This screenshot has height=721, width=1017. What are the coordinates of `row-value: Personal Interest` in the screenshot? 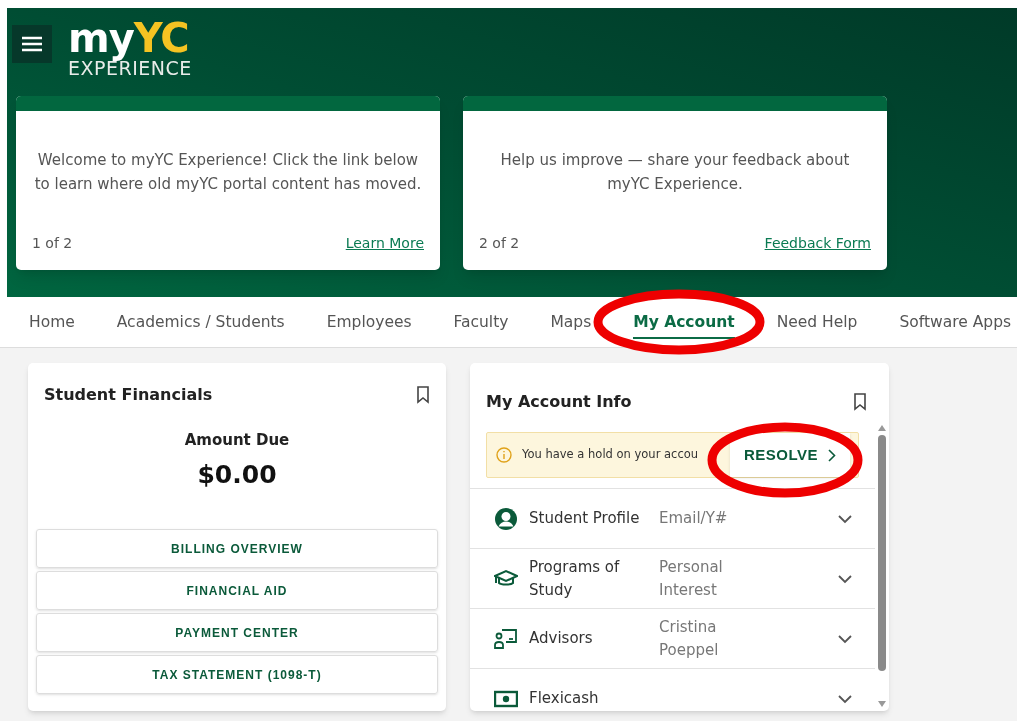 It's located at (691, 578).